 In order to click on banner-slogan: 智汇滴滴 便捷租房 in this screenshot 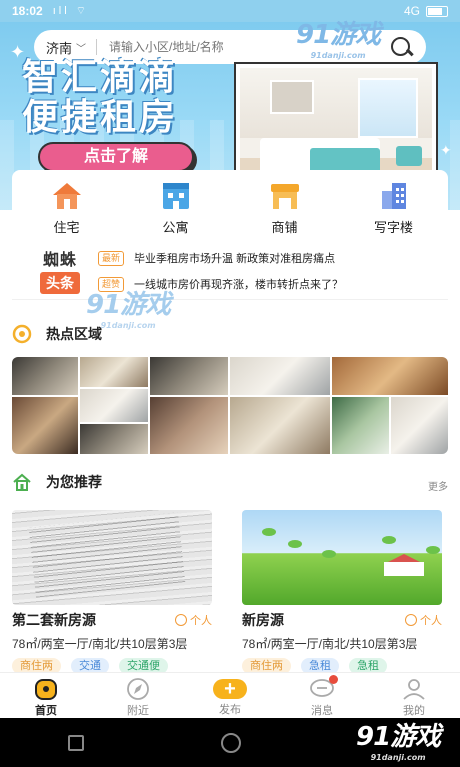, I will do `click(100, 98)`.